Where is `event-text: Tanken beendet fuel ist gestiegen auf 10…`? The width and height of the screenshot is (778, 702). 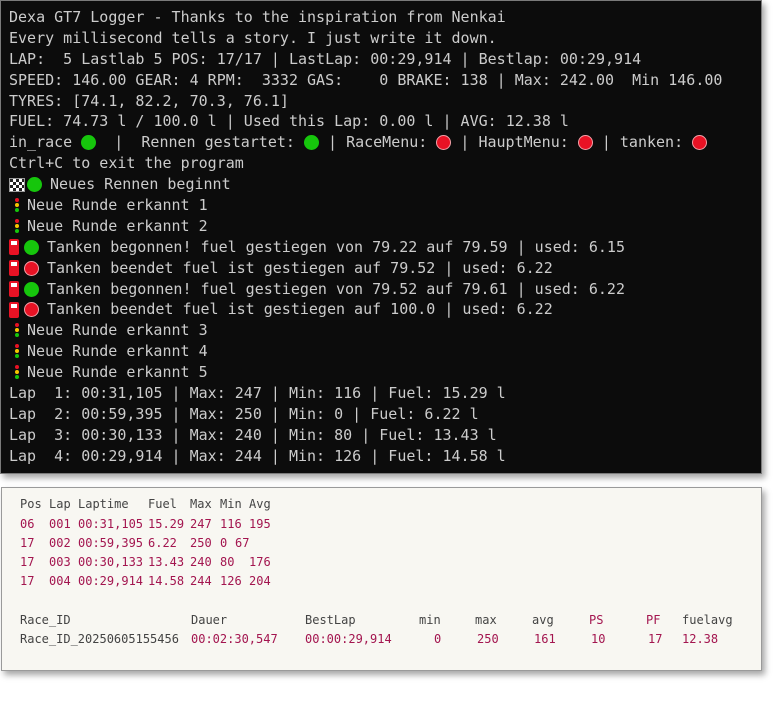 event-text: Tanken beendet fuel ist gestiegen auf 10… is located at coordinates (300, 309).